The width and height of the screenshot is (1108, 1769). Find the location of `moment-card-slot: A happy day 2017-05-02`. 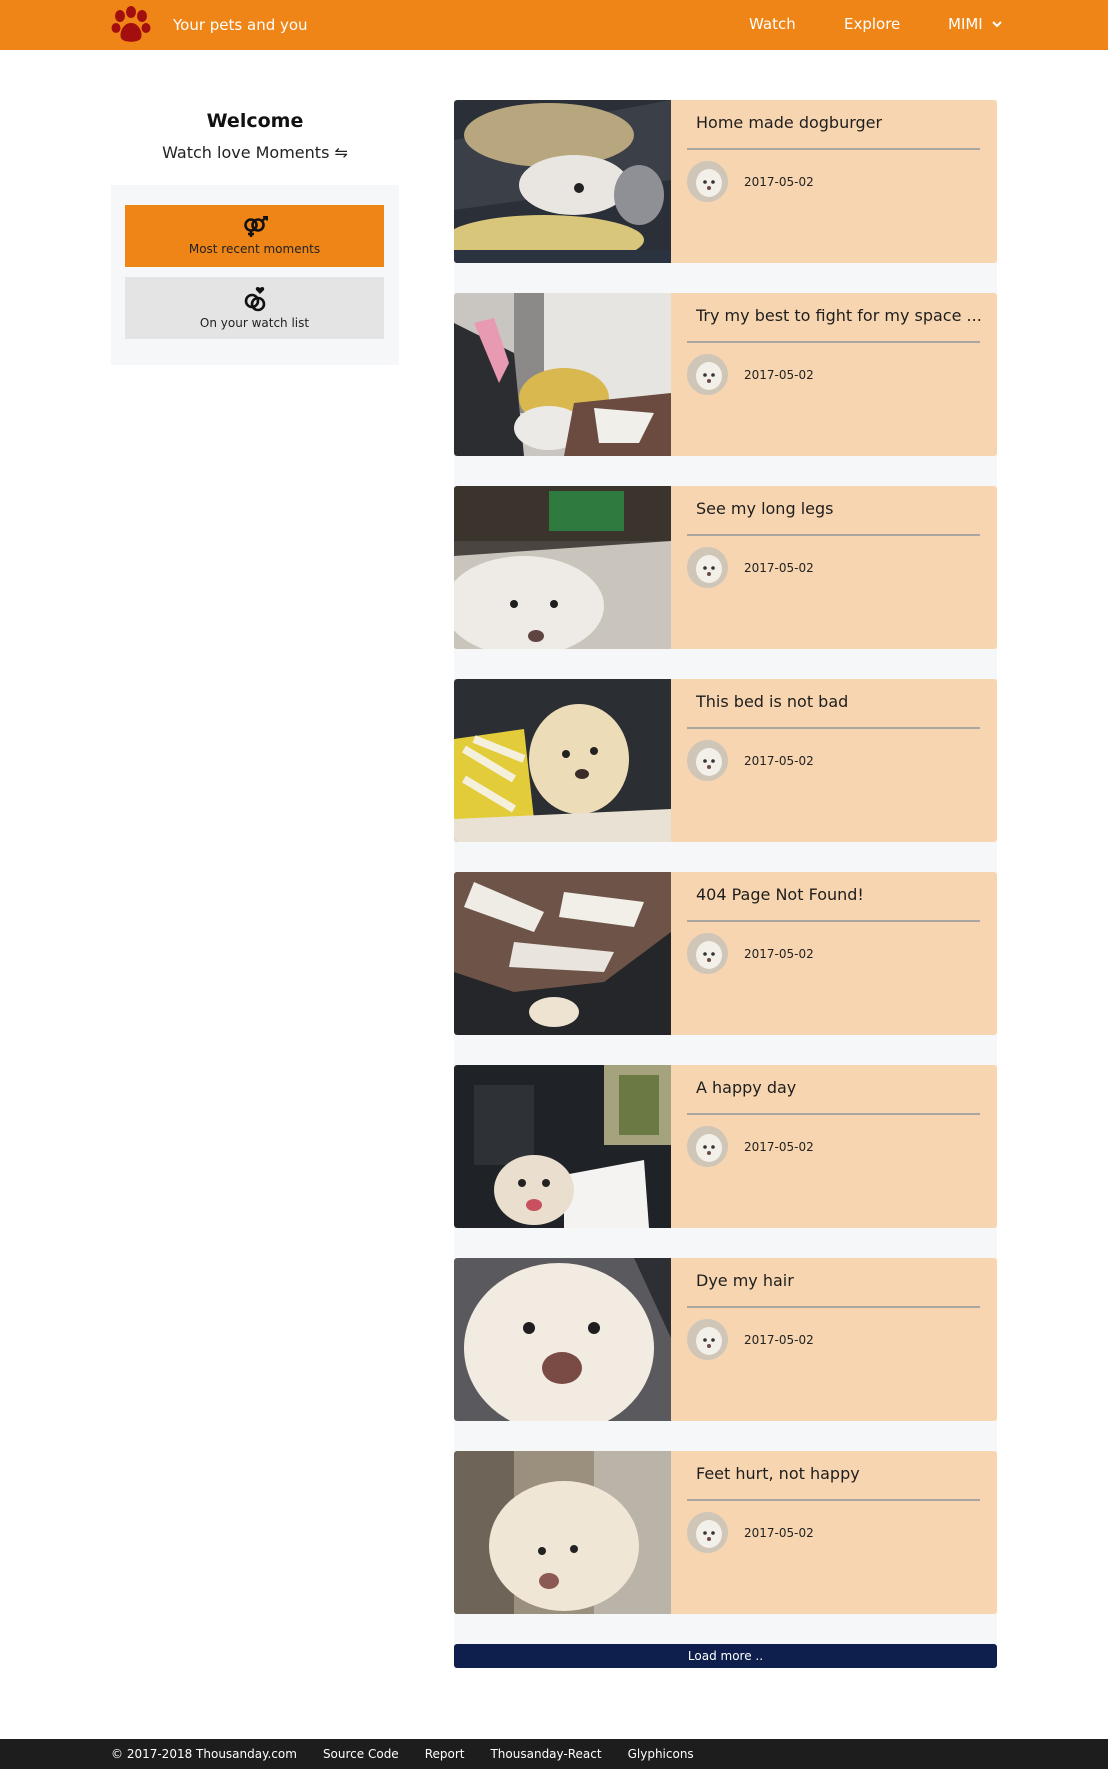

moment-card-slot: A happy day 2017-05-02 is located at coordinates (725, 1161).